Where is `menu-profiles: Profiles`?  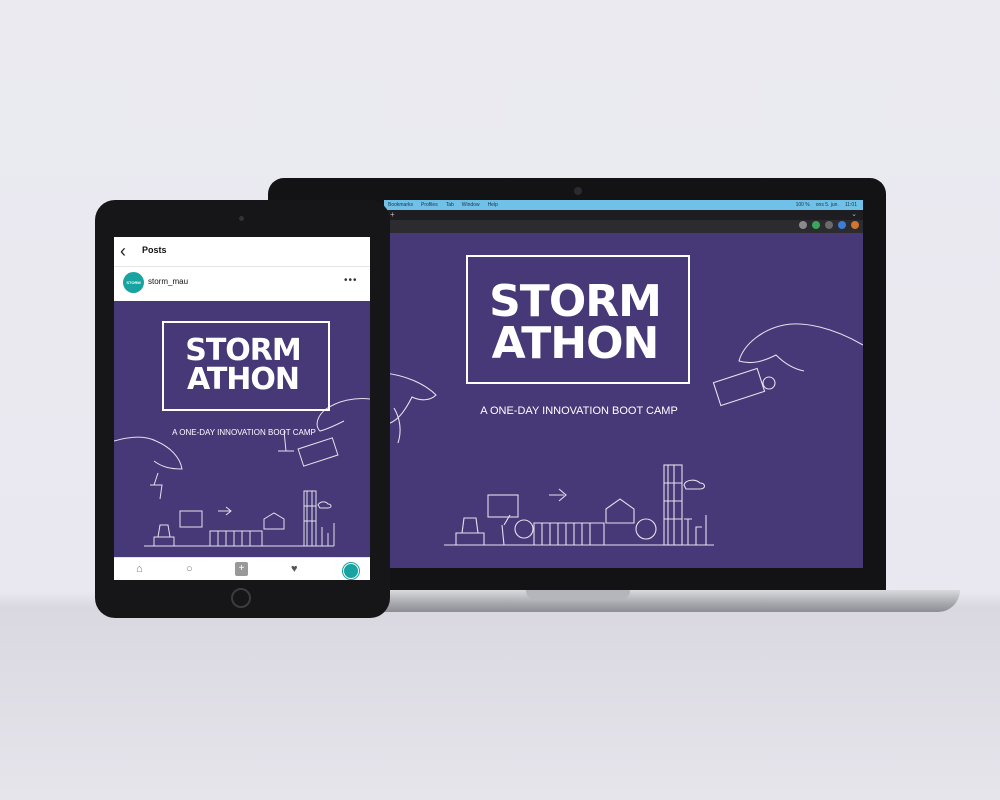 menu-profiles: Profiles is located at coordinates (429, 205).